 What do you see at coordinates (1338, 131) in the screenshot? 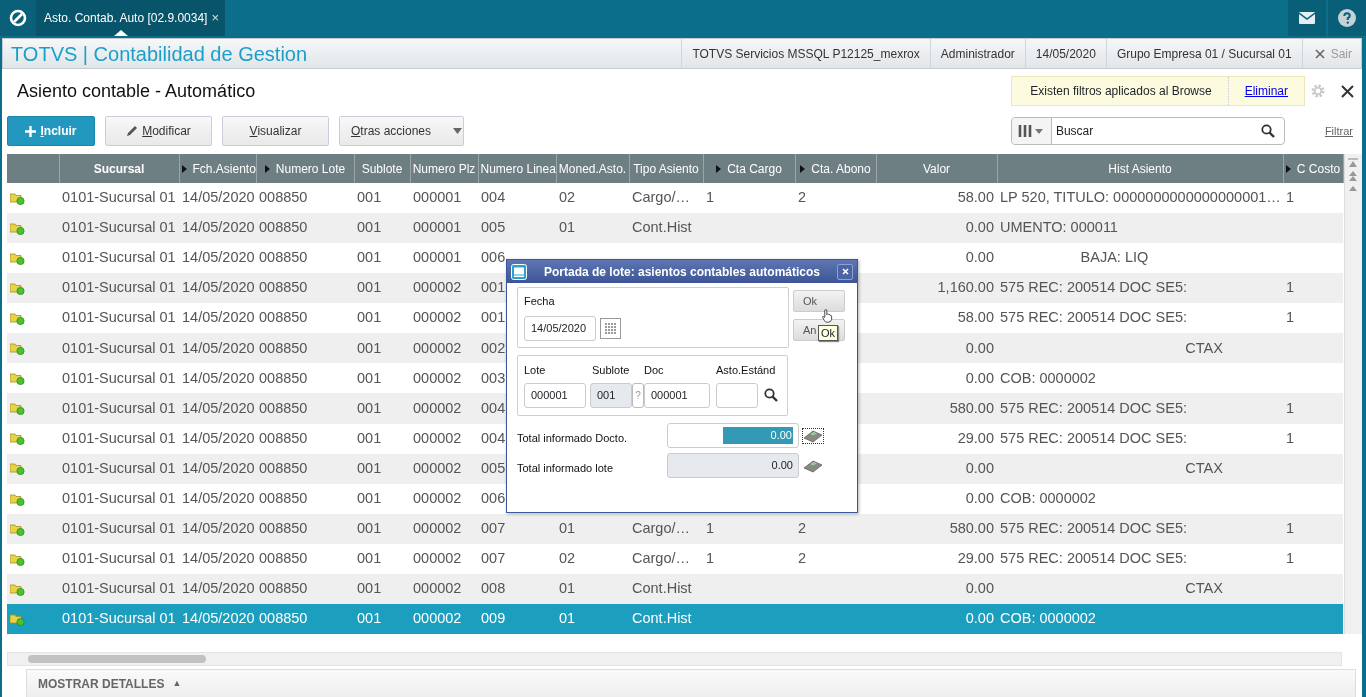
I see `filter-link: Filtrar` at bounding box center [1338, 131].